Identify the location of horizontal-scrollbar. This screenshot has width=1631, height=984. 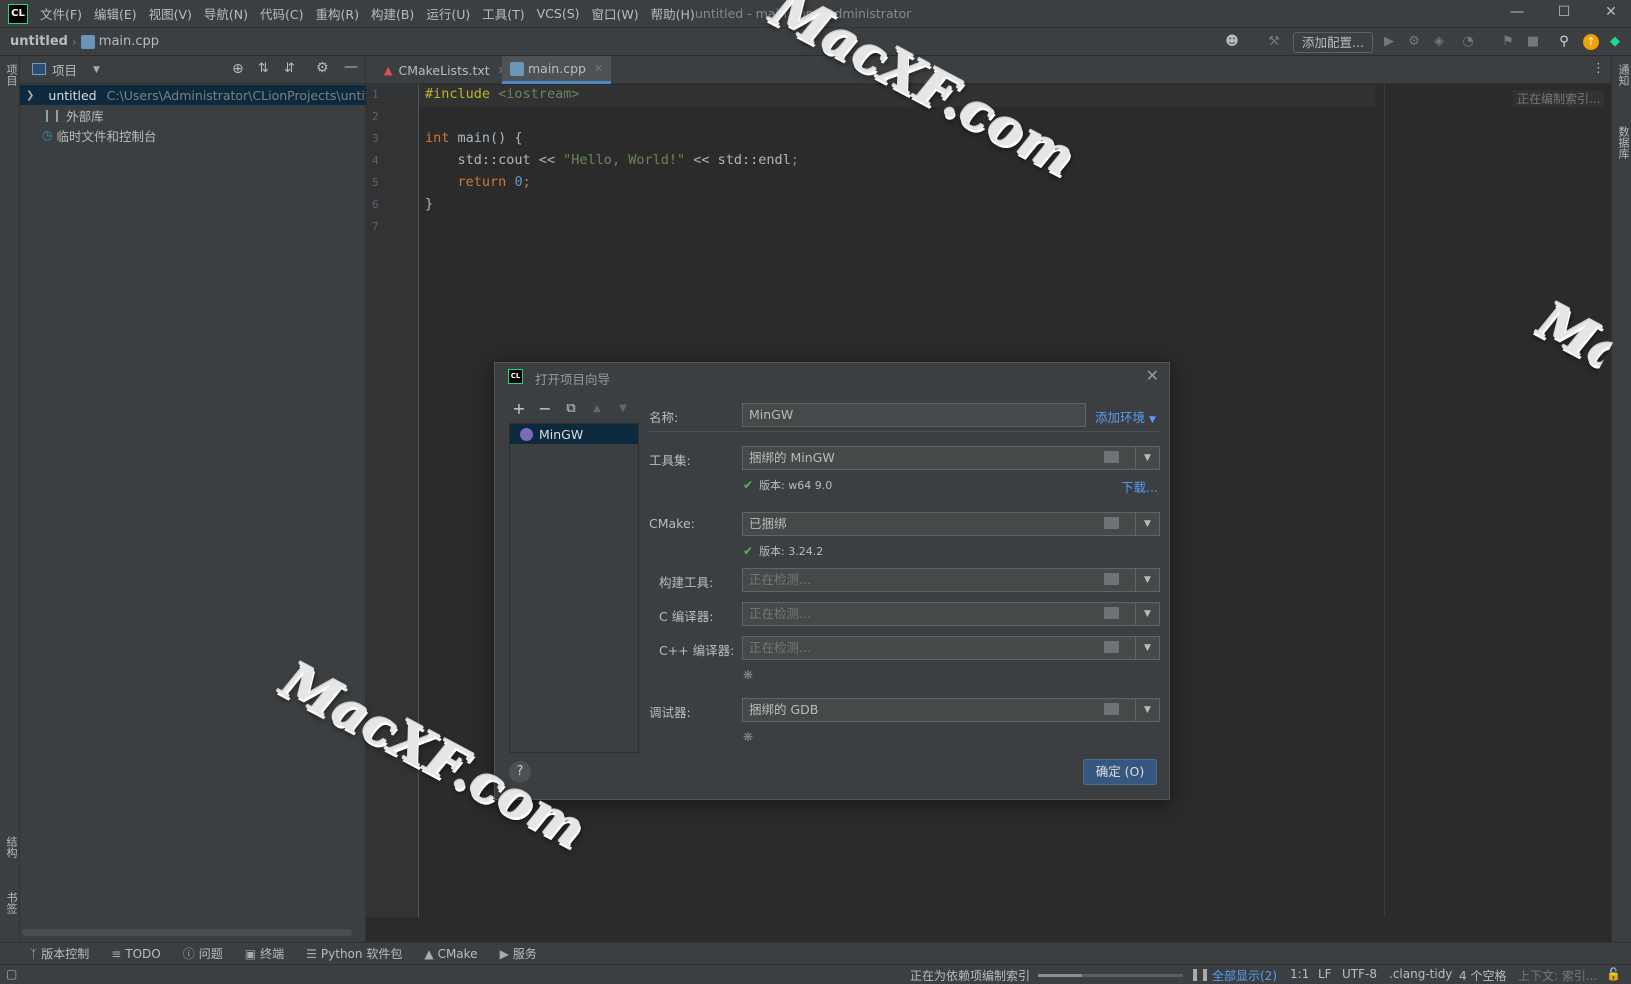
(187, 932).